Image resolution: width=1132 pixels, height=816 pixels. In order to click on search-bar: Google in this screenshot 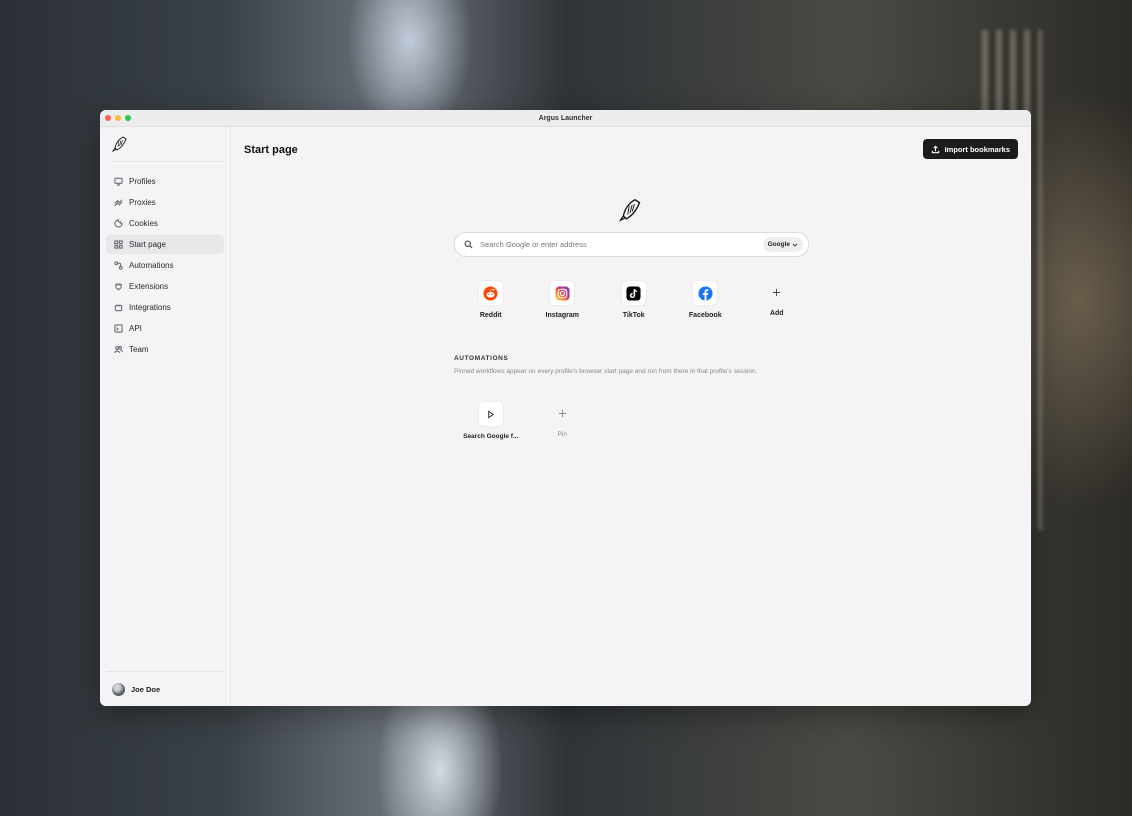, I will do `click(631, 244)`.